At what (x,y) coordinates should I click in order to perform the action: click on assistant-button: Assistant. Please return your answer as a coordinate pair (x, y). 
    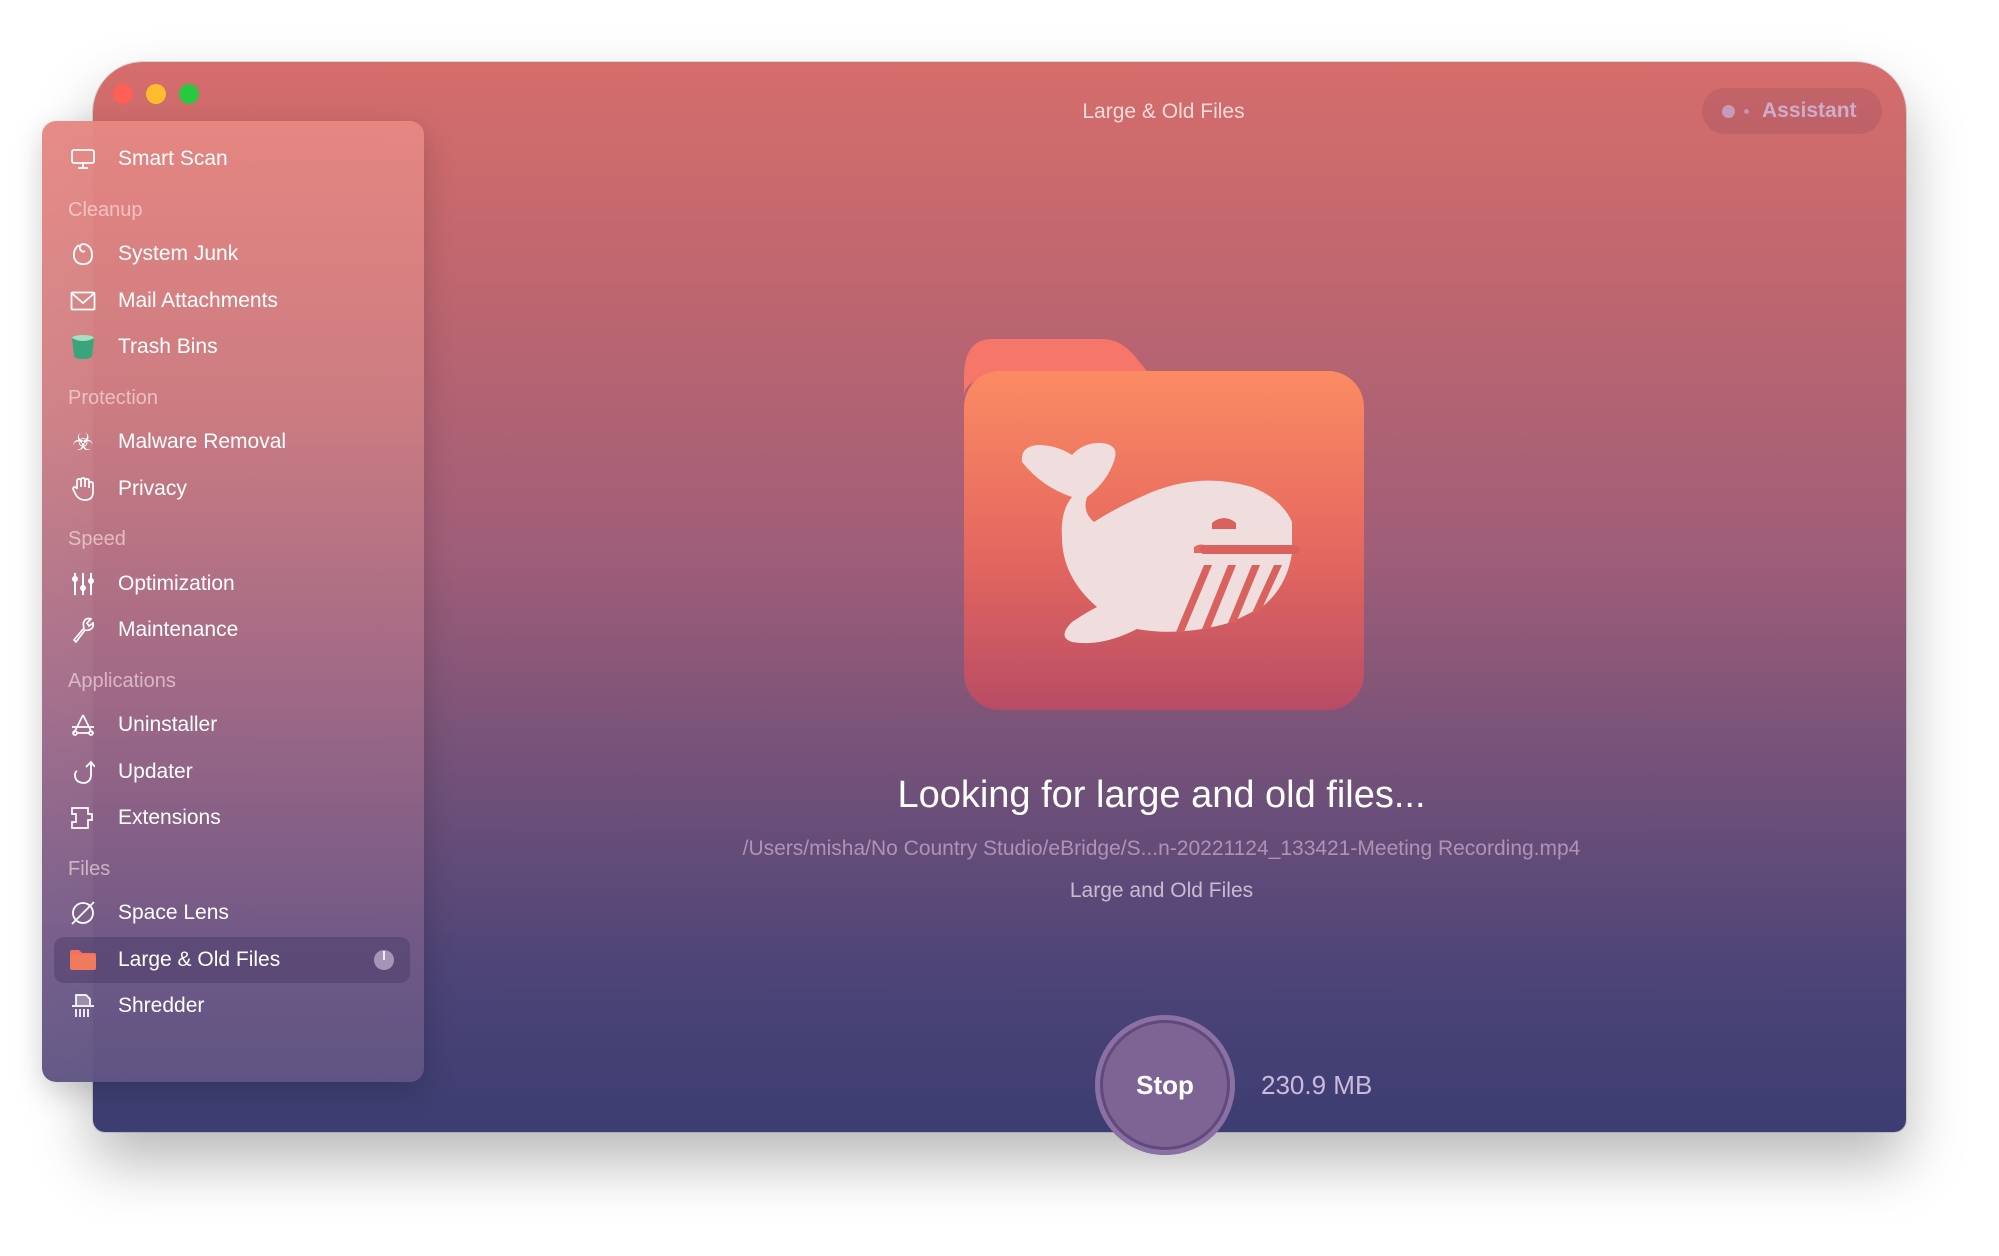
    Looking at the image, I should click on (1792, 111).